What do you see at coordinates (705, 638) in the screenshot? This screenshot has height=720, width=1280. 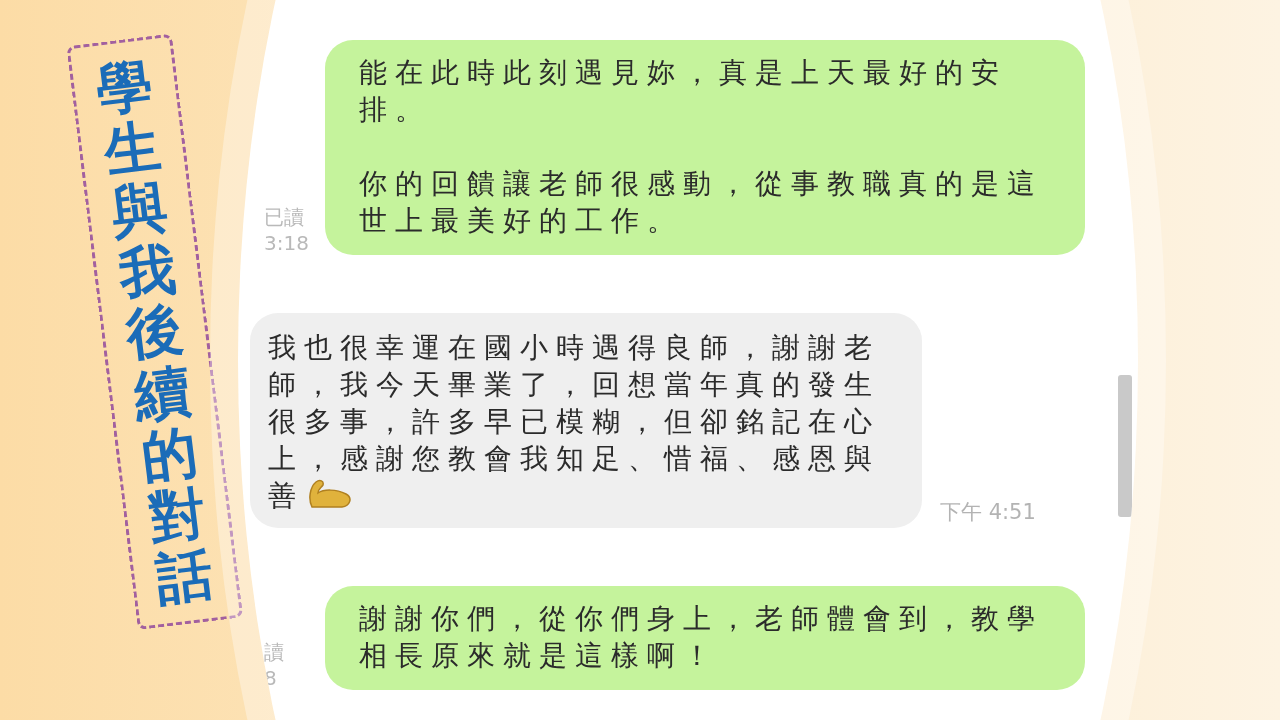 I see `sent-message: 謝謝你們，從你們身上，老師體會到，教學相長原來就是這樣啊！` at bounding box center [705, 638].